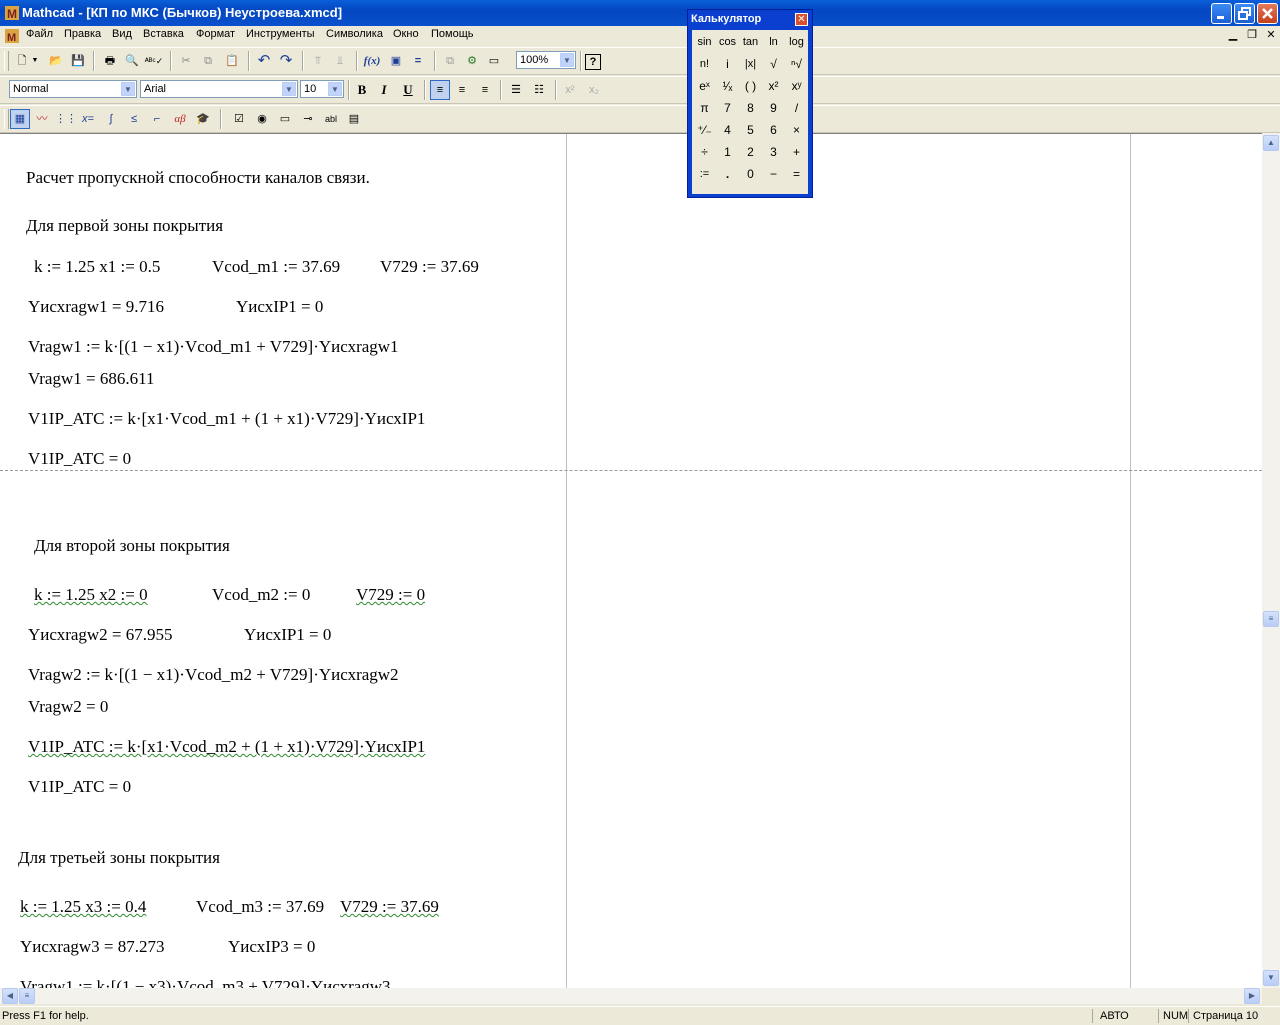 This screenshot has width=1280, height=1025. I want to click on text-region-zone2: Для второй зоны покрытия, so click(132, 546).